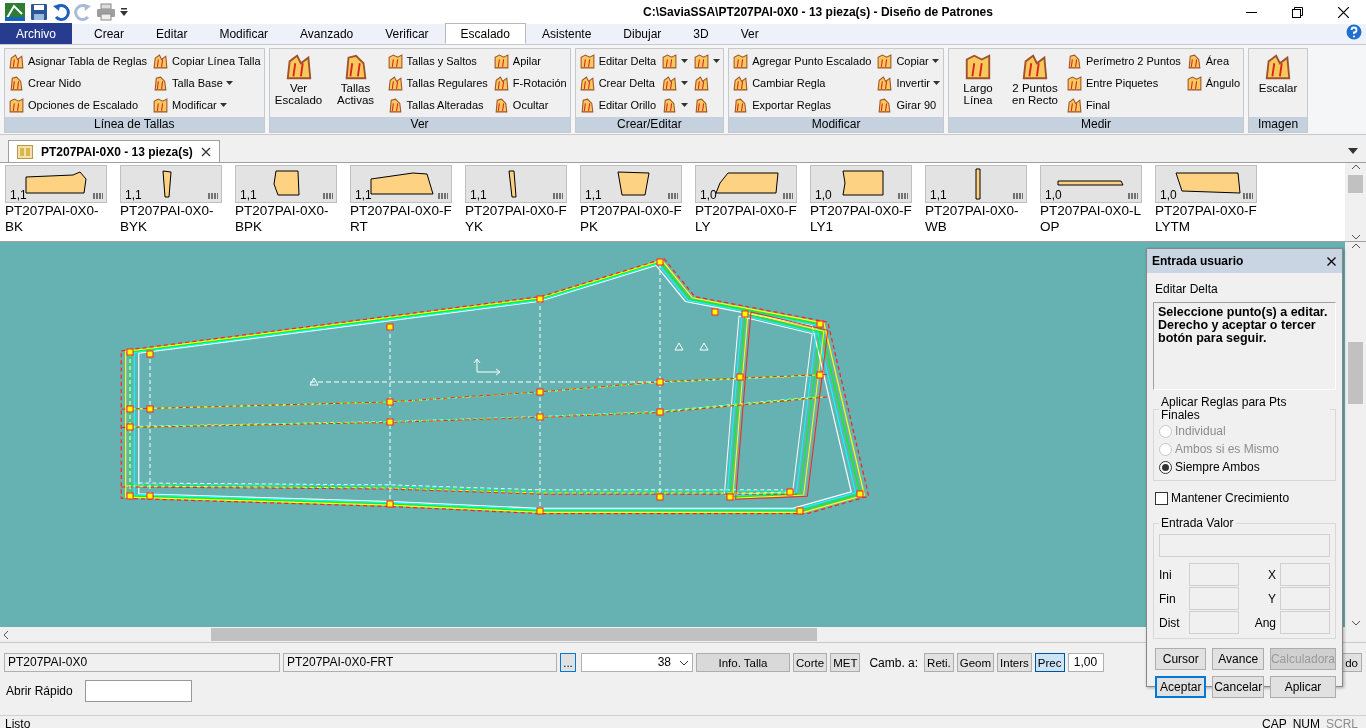 The image size is (1366, 728). Describe the element at coordinates (124, 12) in the screenshot. I see `customize-icon` at that location.